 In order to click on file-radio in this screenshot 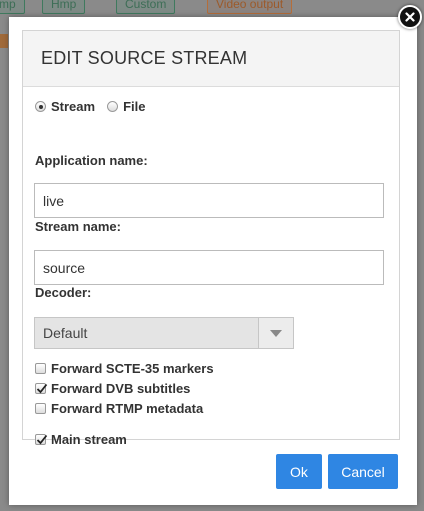, I will do `click(113, 106)`.